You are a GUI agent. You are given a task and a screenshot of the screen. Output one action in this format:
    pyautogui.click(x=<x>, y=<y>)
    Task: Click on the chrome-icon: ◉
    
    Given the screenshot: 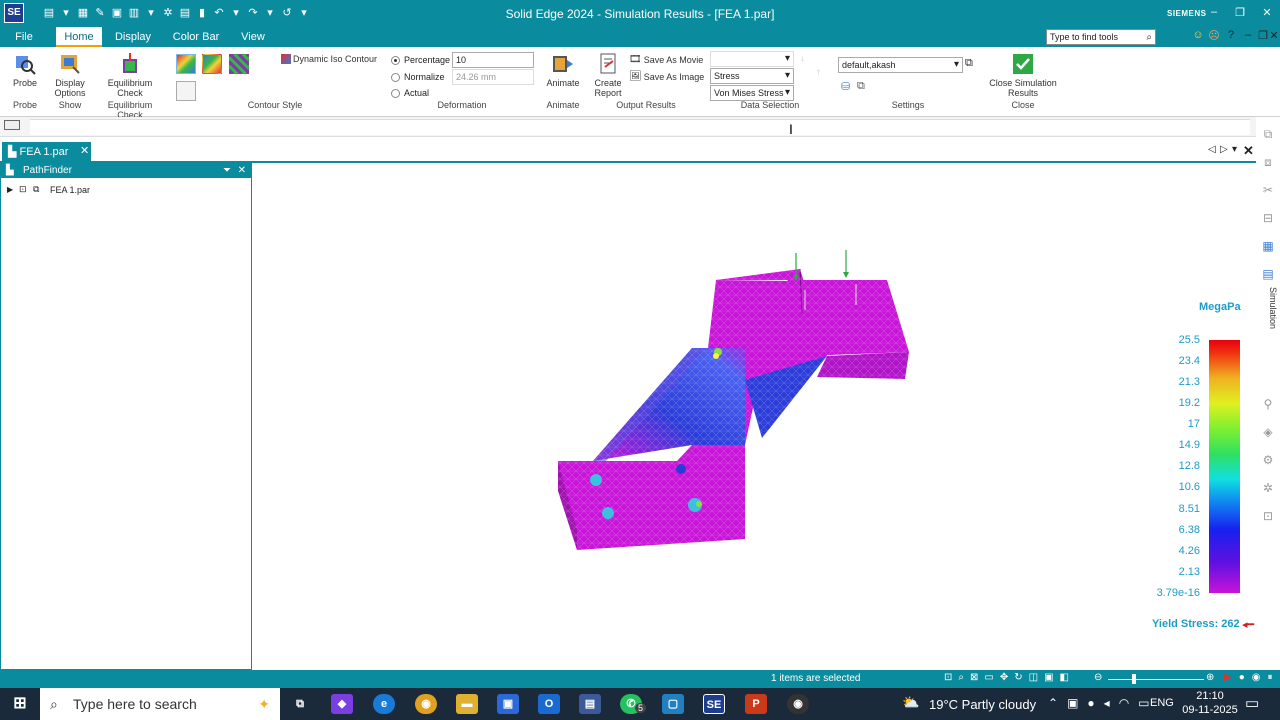 What is the action you would take?
    pyautogui.click(x=426, y=704)
    